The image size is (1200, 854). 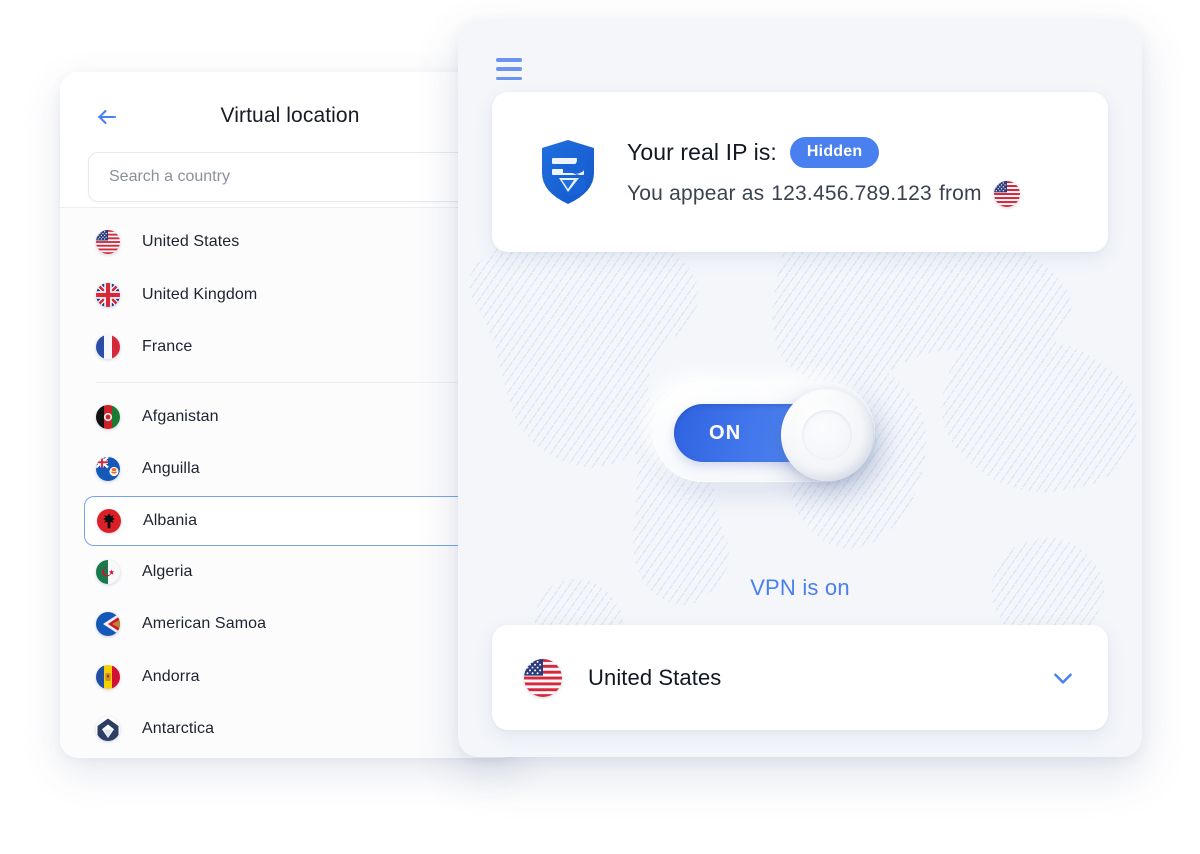 I want to click on vpn-power-toggle: ON, so click(x=798, y=434).